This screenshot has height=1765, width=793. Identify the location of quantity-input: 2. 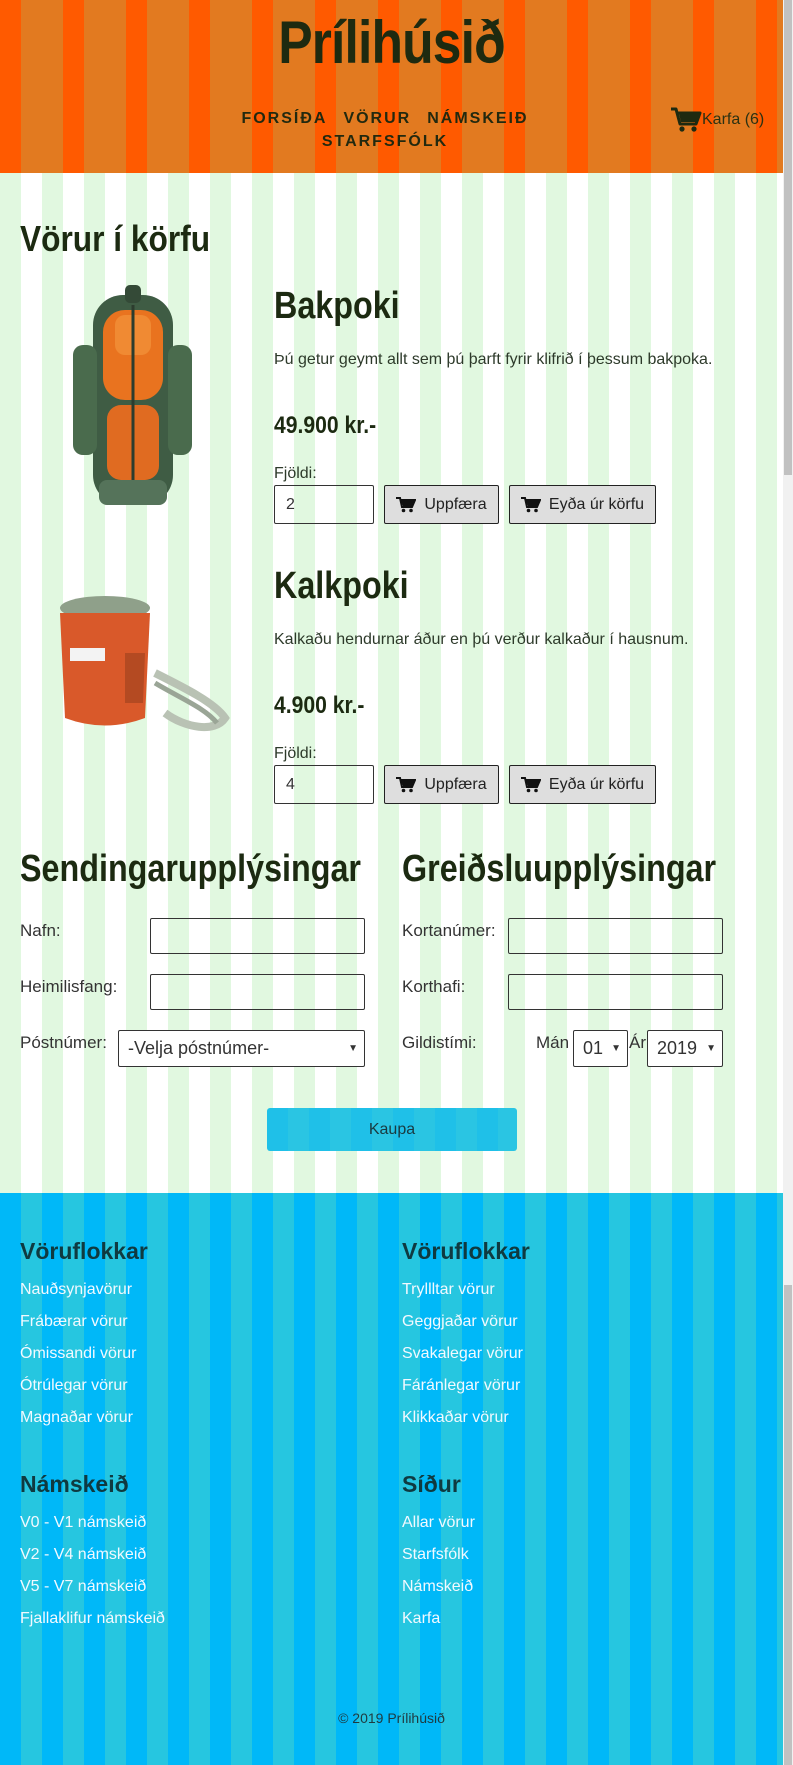
(324, 504).